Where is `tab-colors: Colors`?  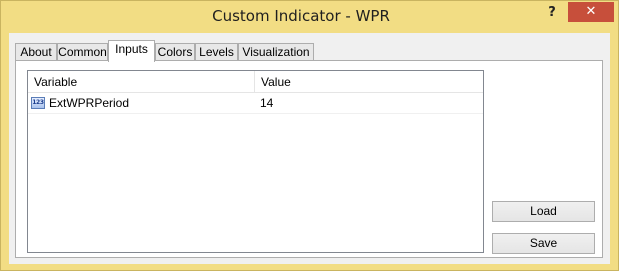
tab-colors: Colors is located at coordinates (175, 52).